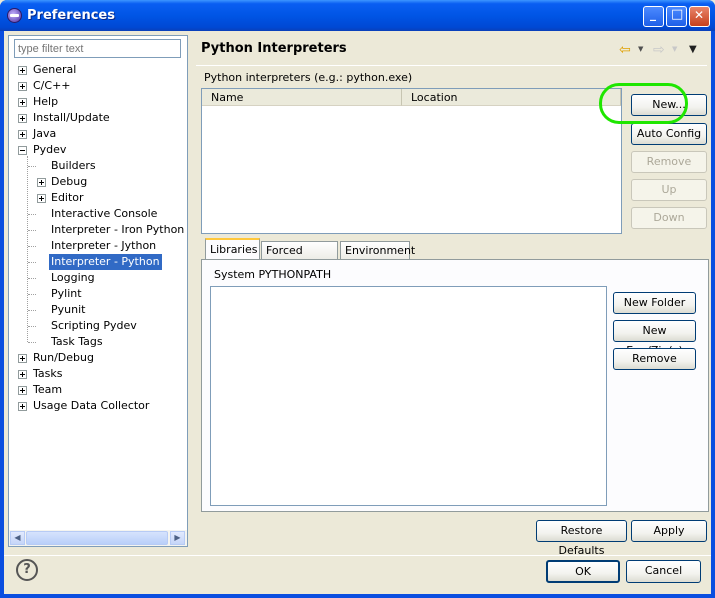 Image resolution: width=715 pixels, height=598 pixels. What do you see at coordinates (674, 49) in the screenshot?
I see `forward-dropdown-icon: ▼` at bounding box center [674, 49].